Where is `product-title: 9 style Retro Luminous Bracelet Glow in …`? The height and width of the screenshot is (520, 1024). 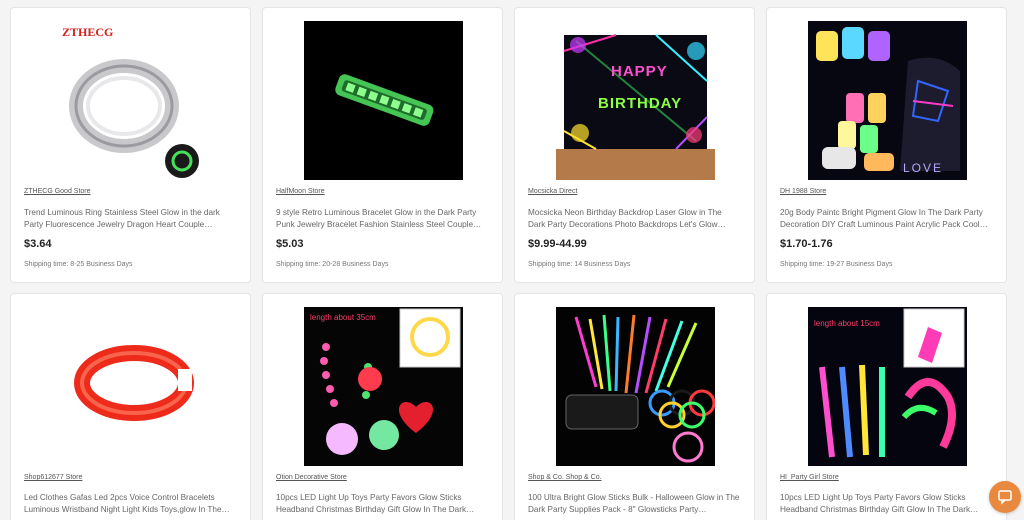
product-title: 9 style Retro Luminous Bracelet Glow in … is located at coordinates (382, 219).